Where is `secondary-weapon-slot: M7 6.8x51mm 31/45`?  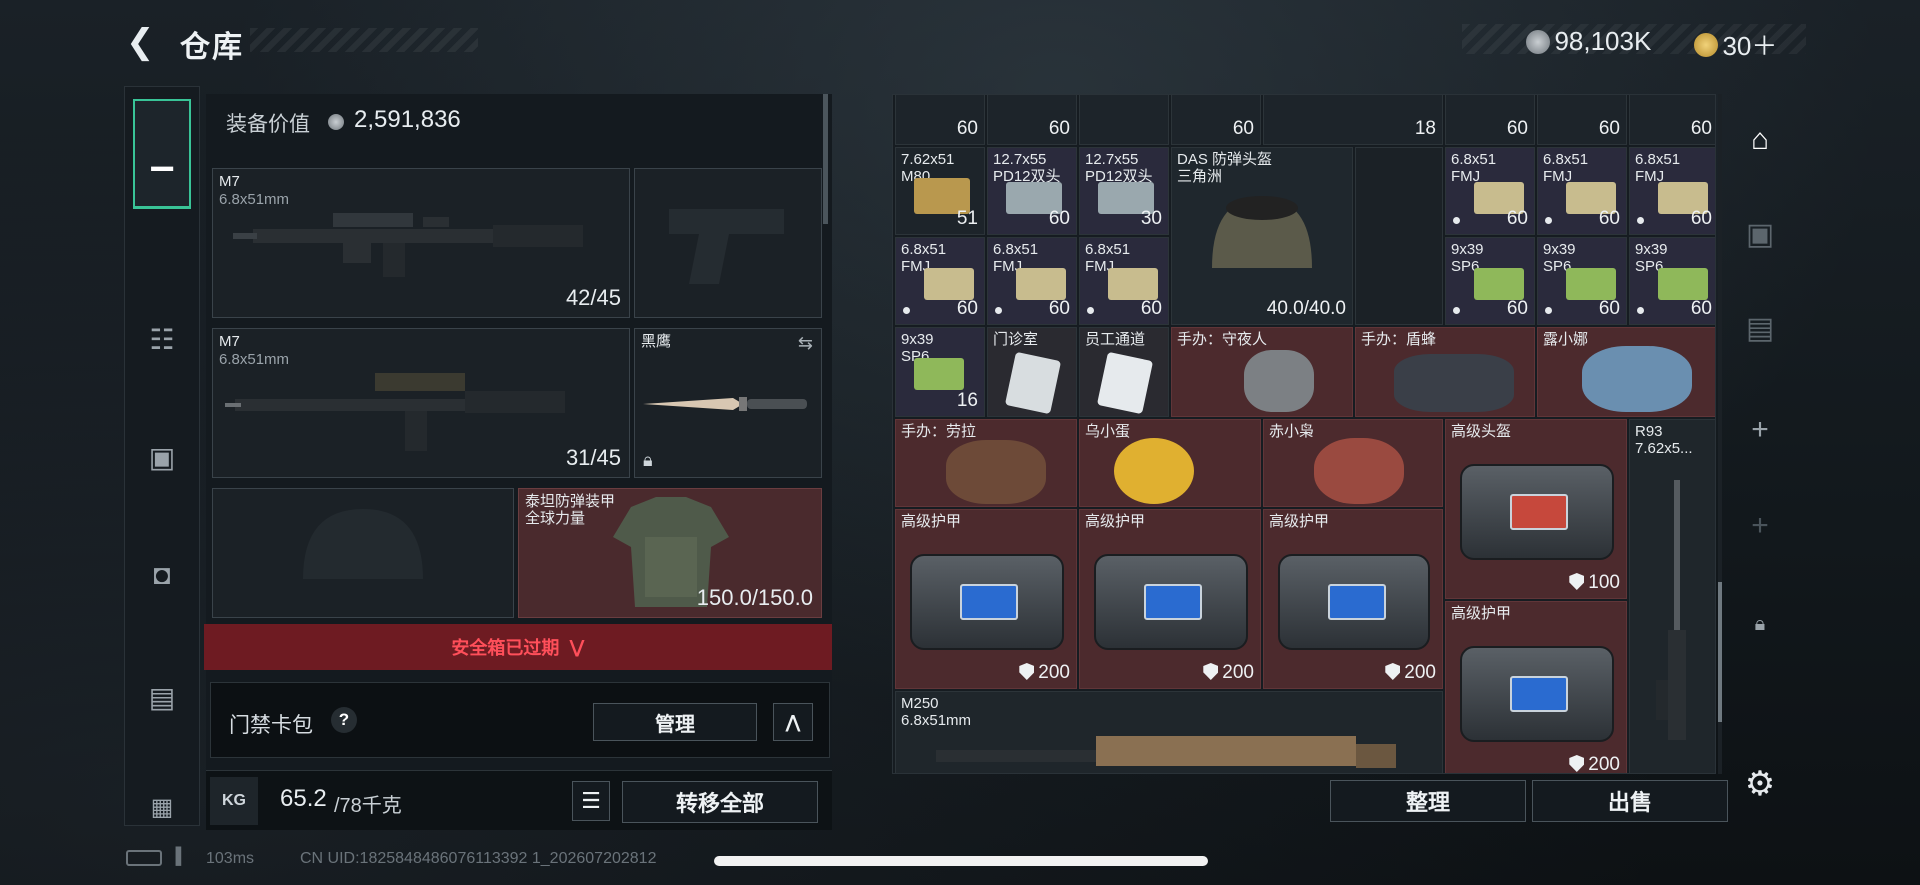 secondary-weapon-slot: M7 6.8x51mm 31/45 is located at coordinates (421, 403).